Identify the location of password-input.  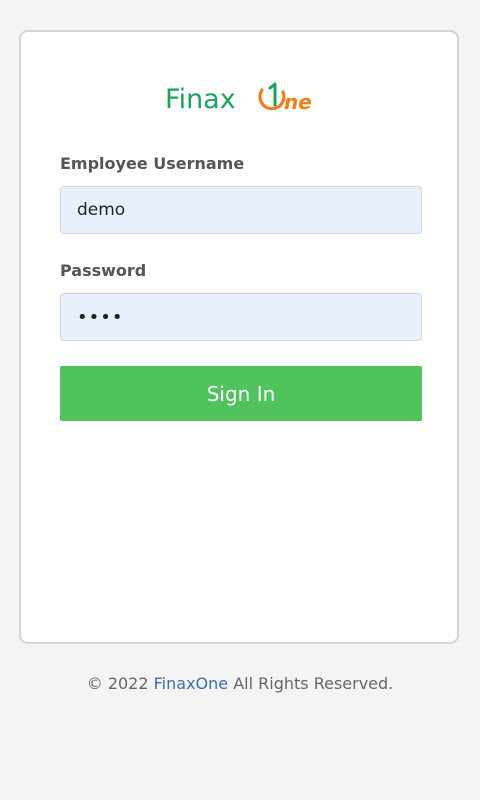
(241, 317).